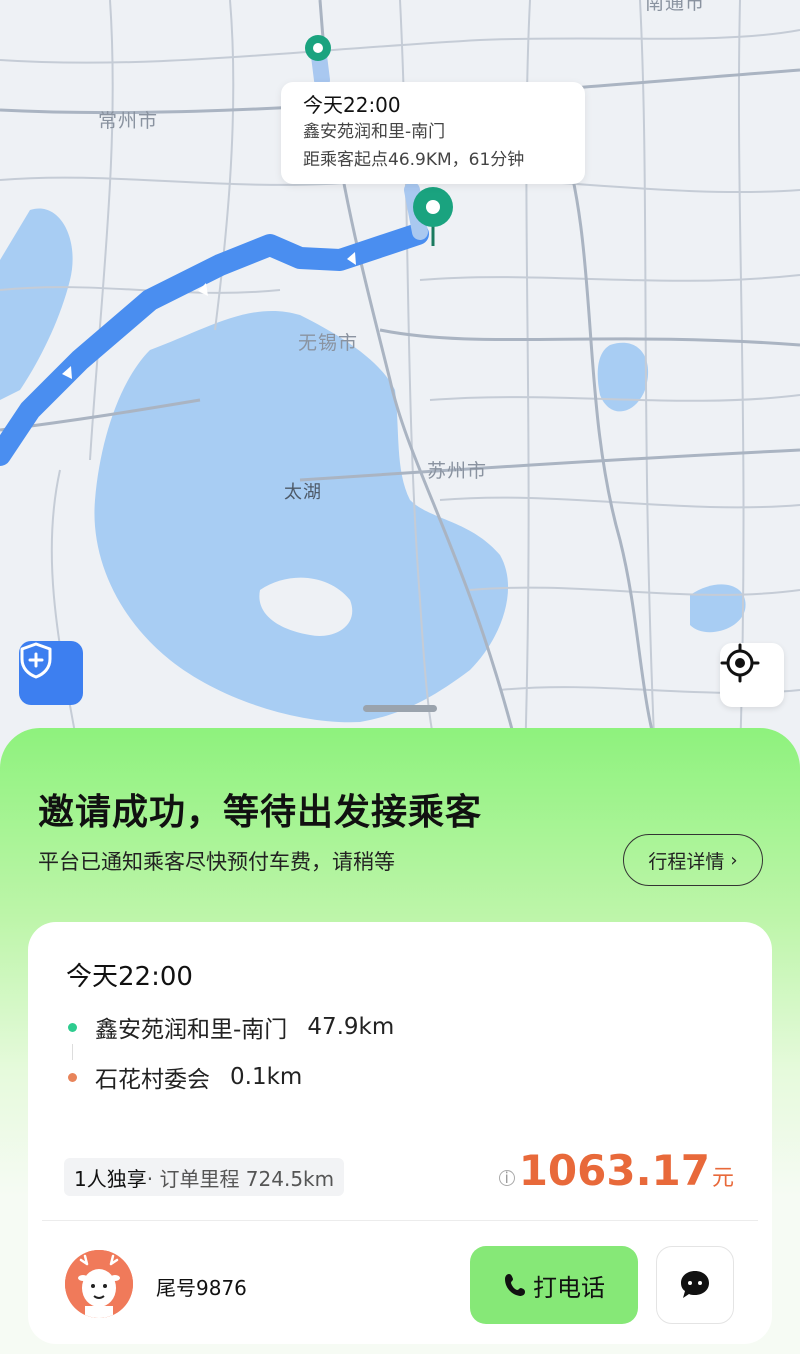 This screenshot has height=1354, width=800. What do you see at coordinates (201, 1288) in the screenshot?
I see `passenger-tail-number: 尾号9876` at bounding box center [201, 1288].